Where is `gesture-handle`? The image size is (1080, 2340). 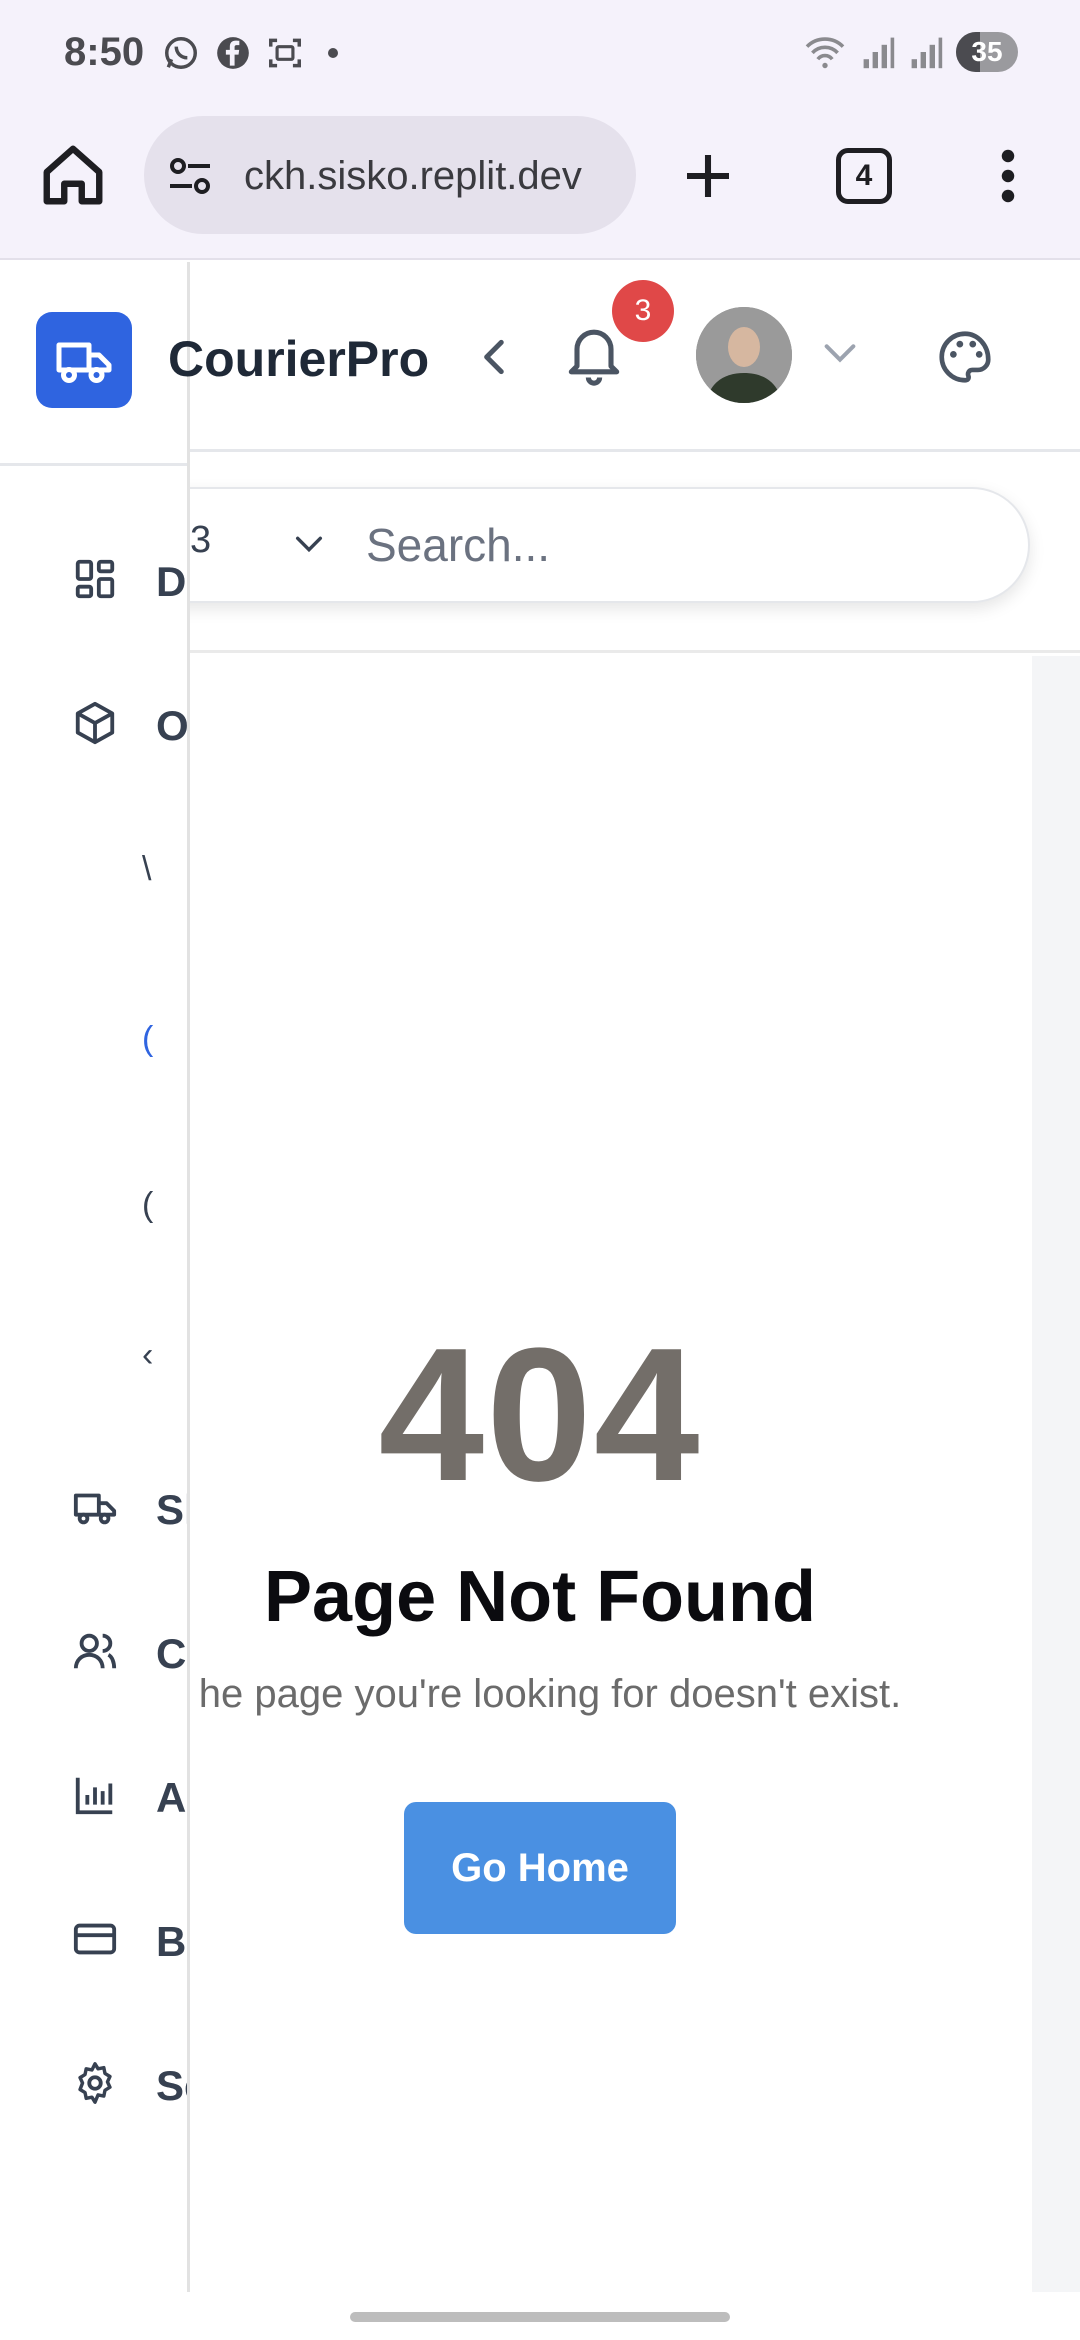
gesture-handle is located at coordinates (540, 2317).